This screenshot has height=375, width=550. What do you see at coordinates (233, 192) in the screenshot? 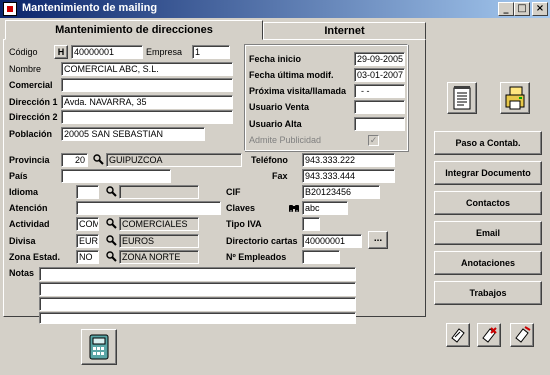
I see `cif-label: CIF` at bounding box center [233, 192].